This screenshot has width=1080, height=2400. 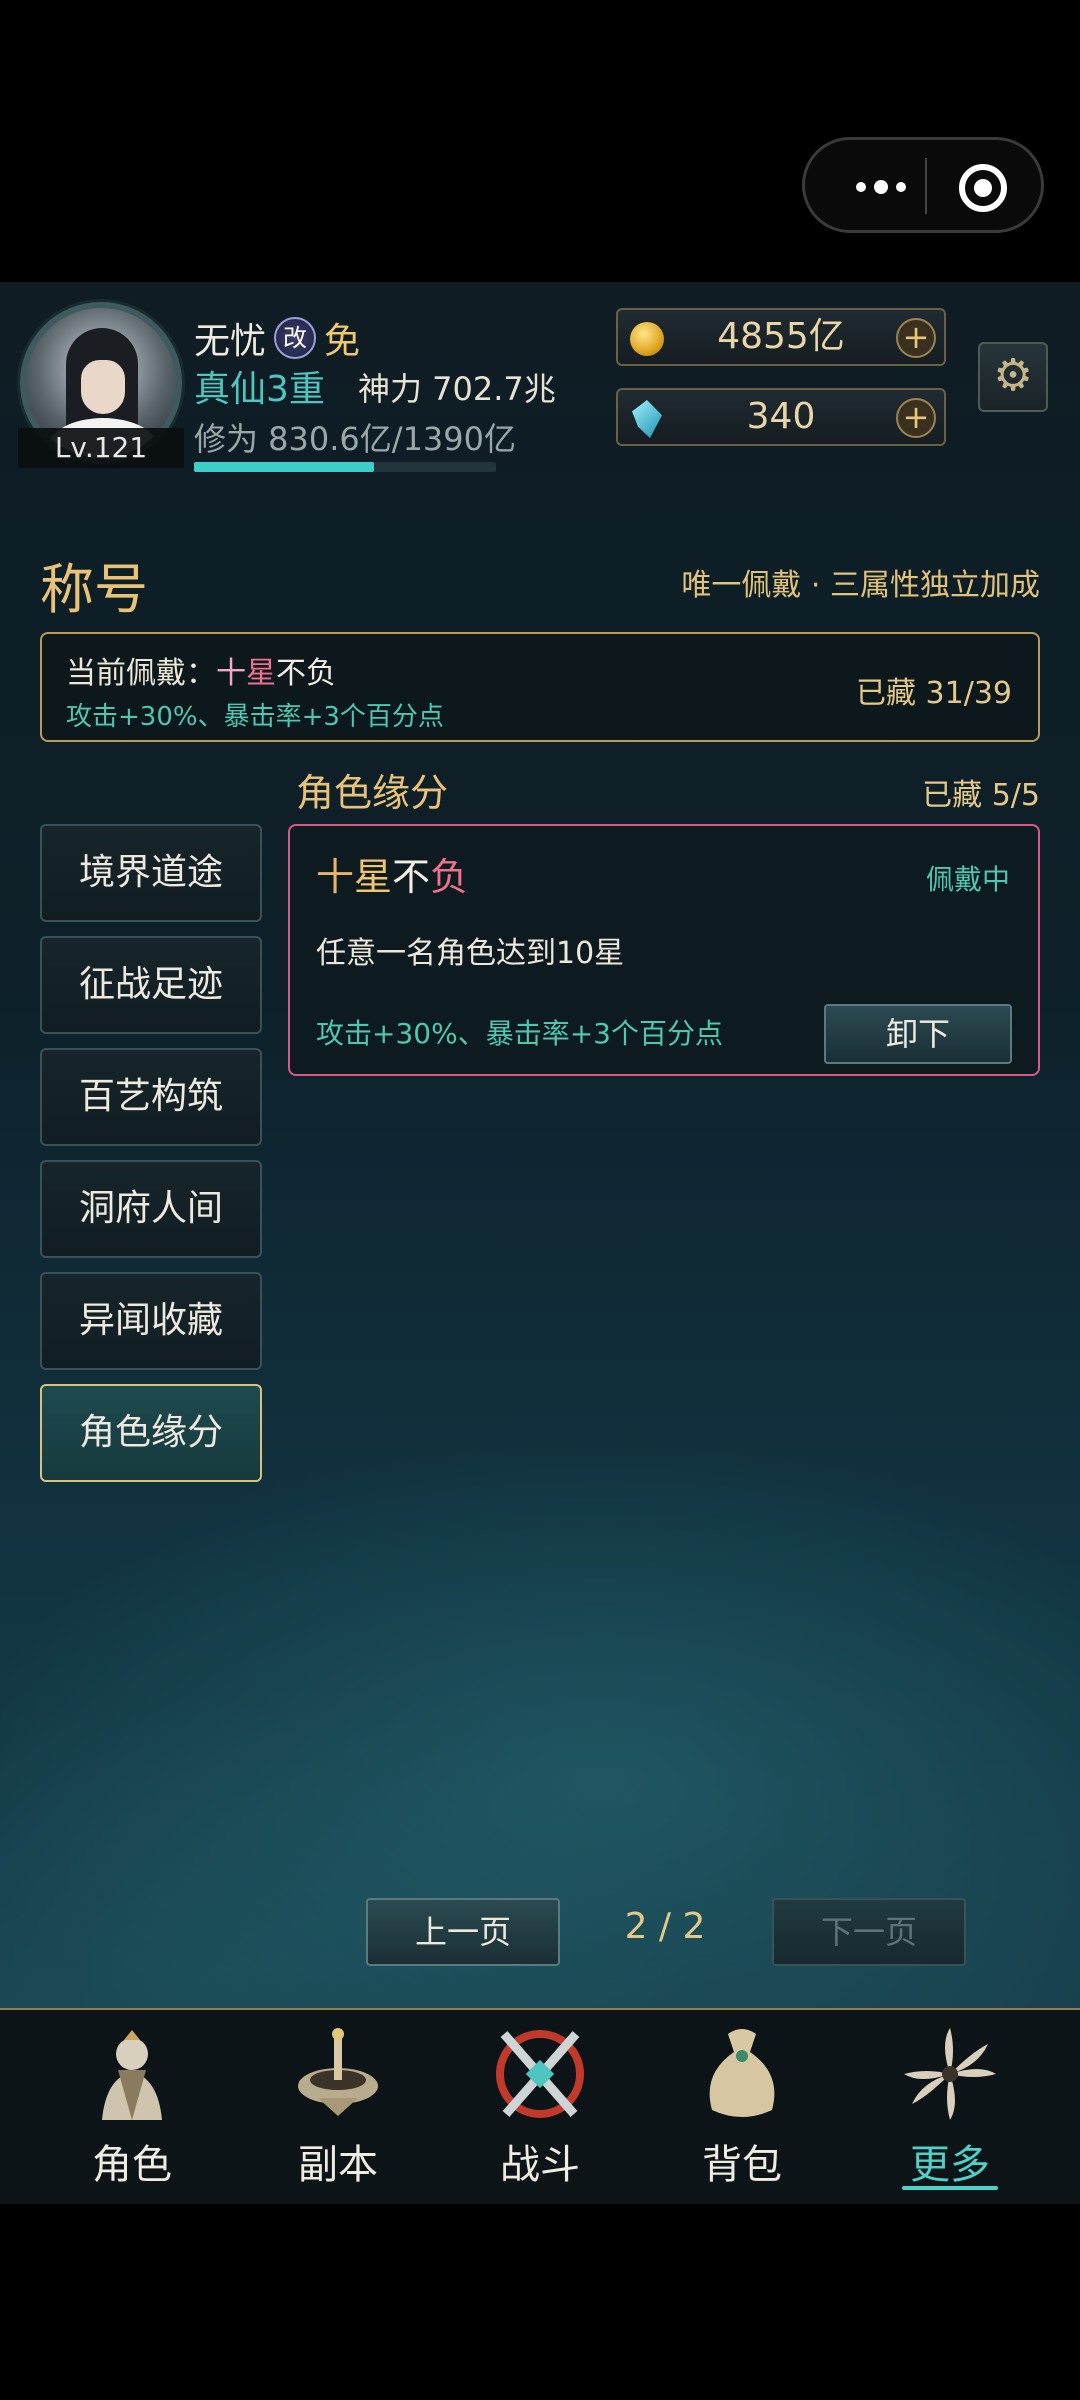 What do you see at coordinates (540, 2302) in the screenshot?
I see `bottom-safe-area` at bounding box center [540, 2302].